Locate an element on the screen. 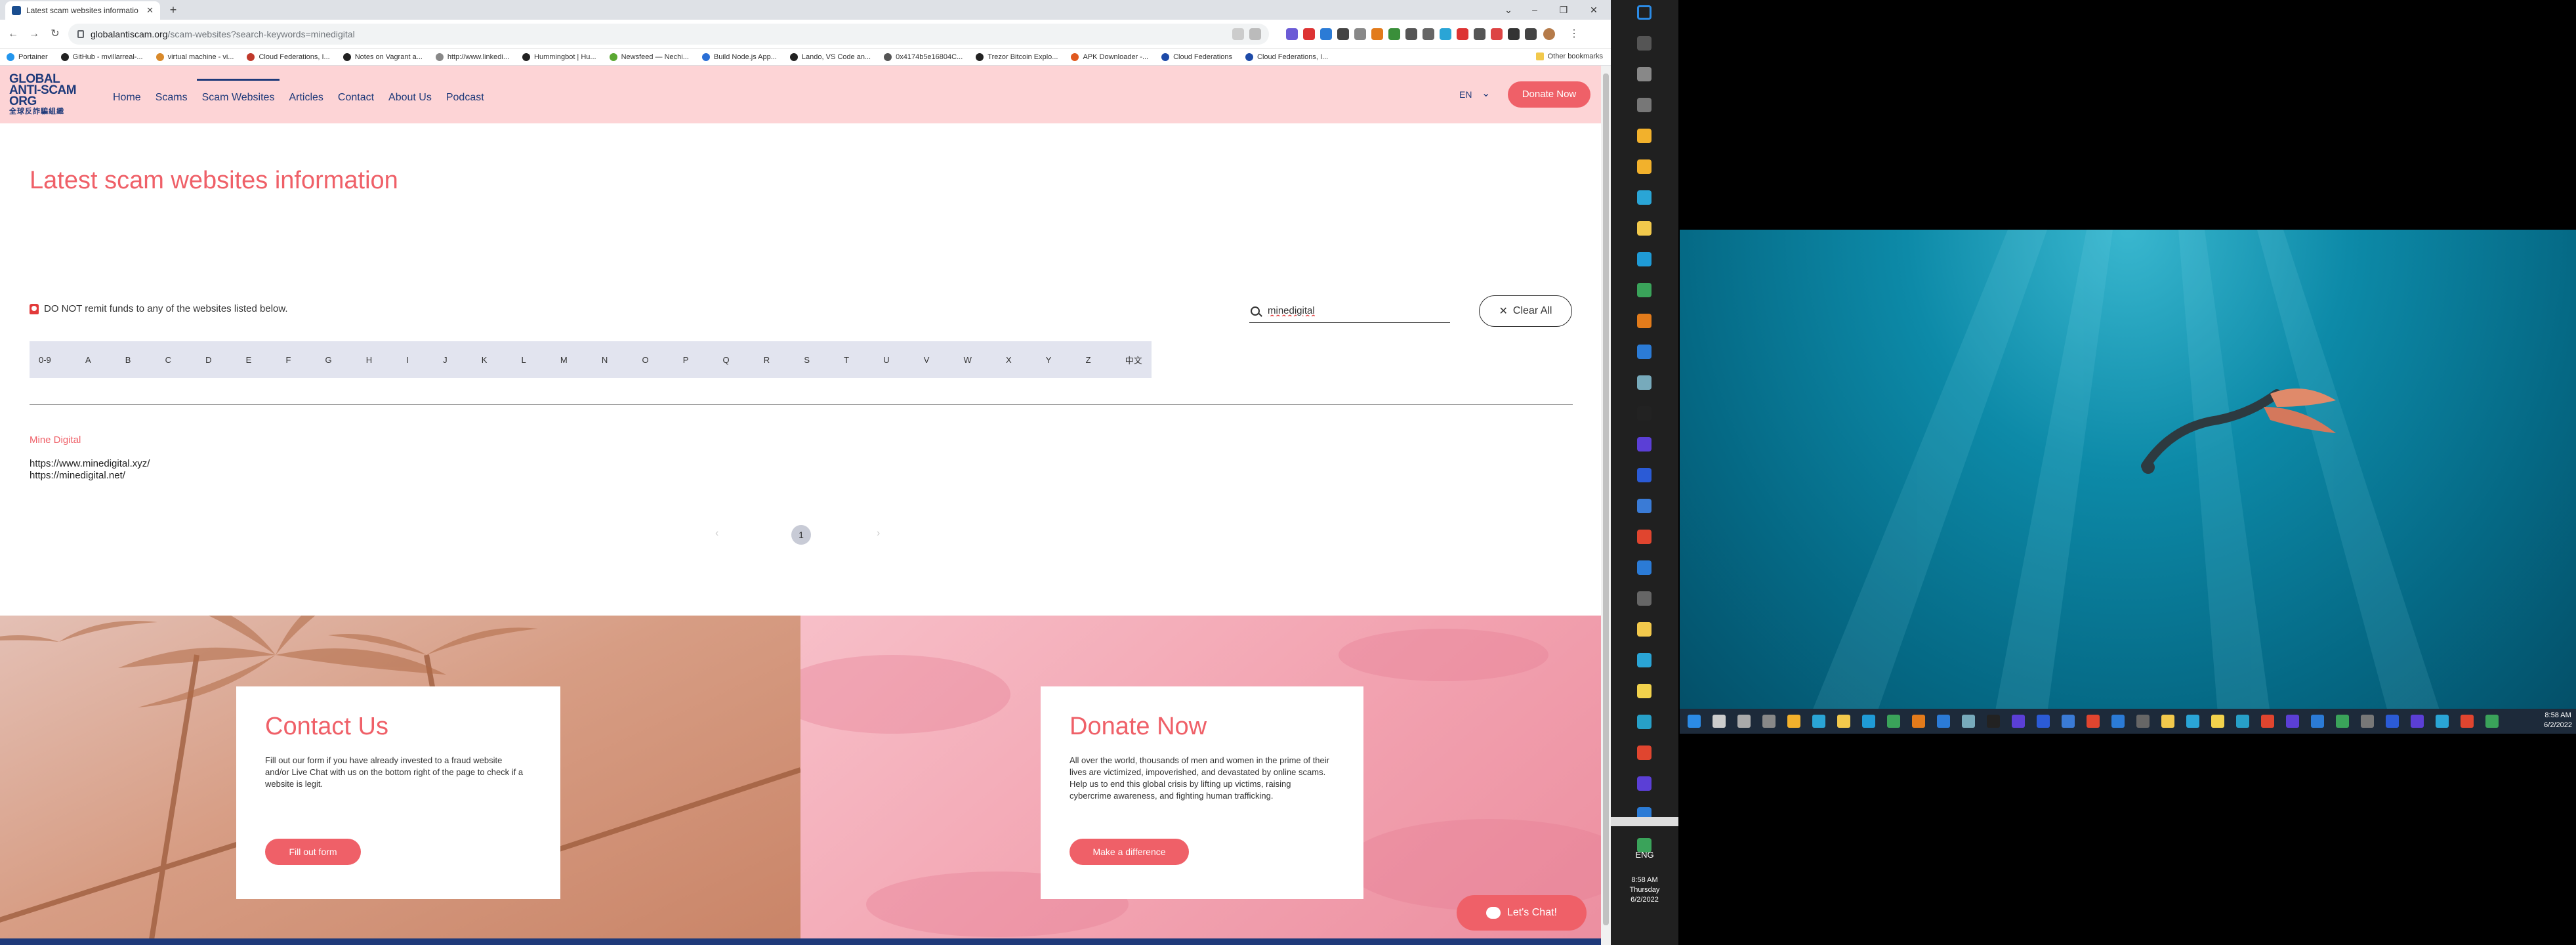 This screenshot has height=945, width=2576. alphabet-filter-item: X is located at coordinates (1009, 360).